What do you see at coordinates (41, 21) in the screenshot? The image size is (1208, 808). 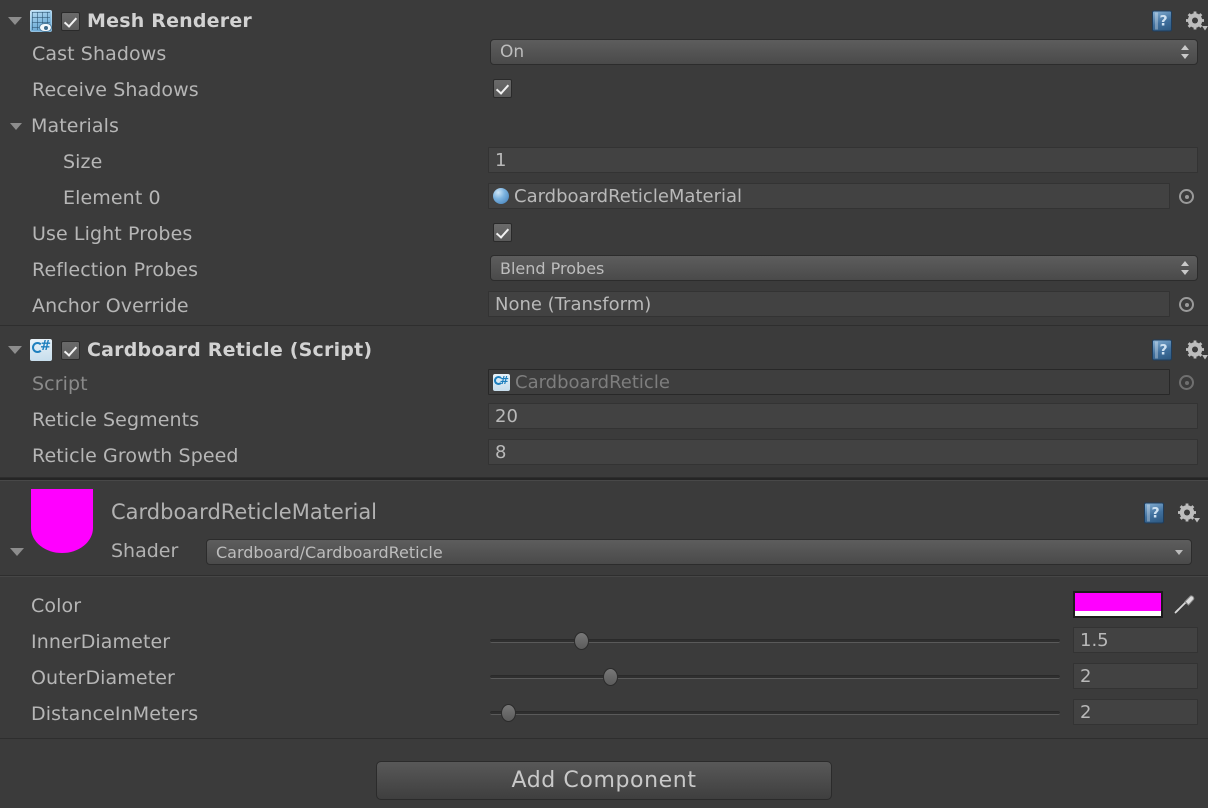 I see `mesh-renderer-icon` at bounding box center [41, 21].